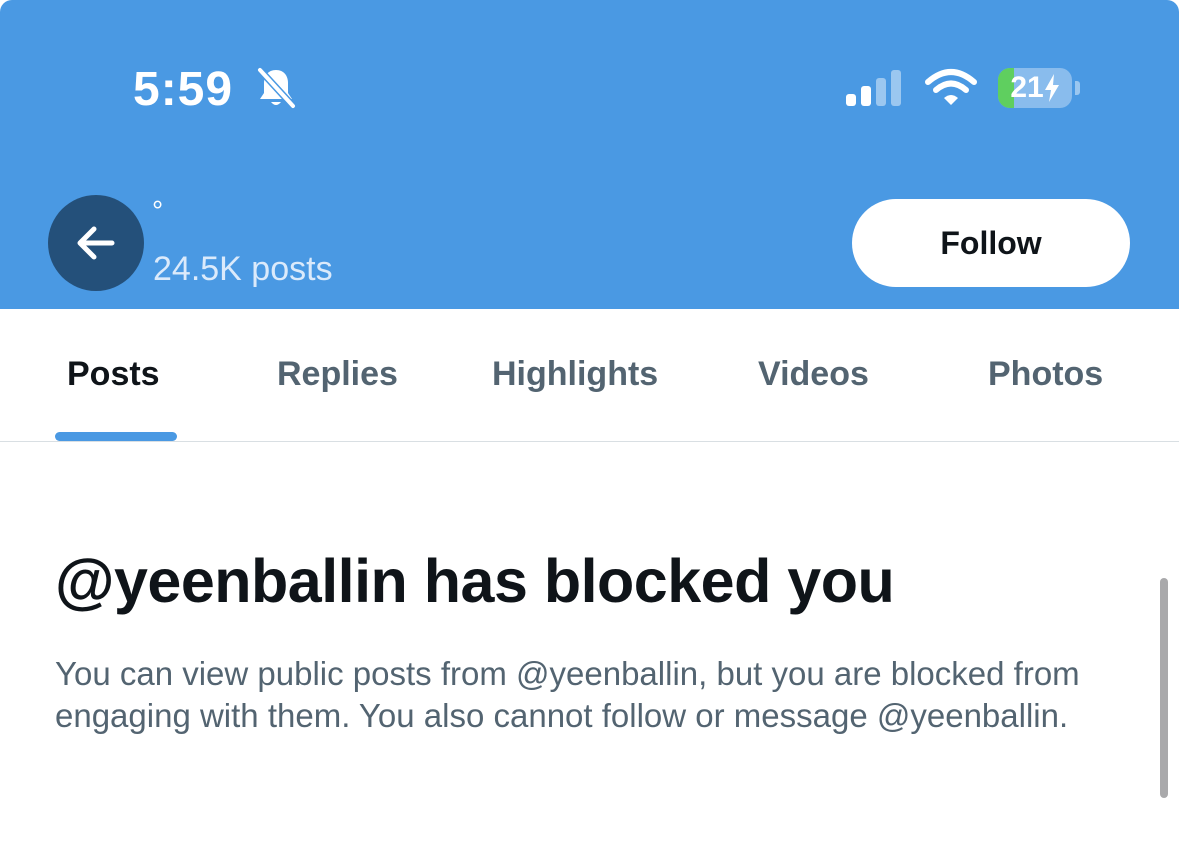 The image size is (1179, 863). I want to click on battery-level: 21, so click(1027, 87).